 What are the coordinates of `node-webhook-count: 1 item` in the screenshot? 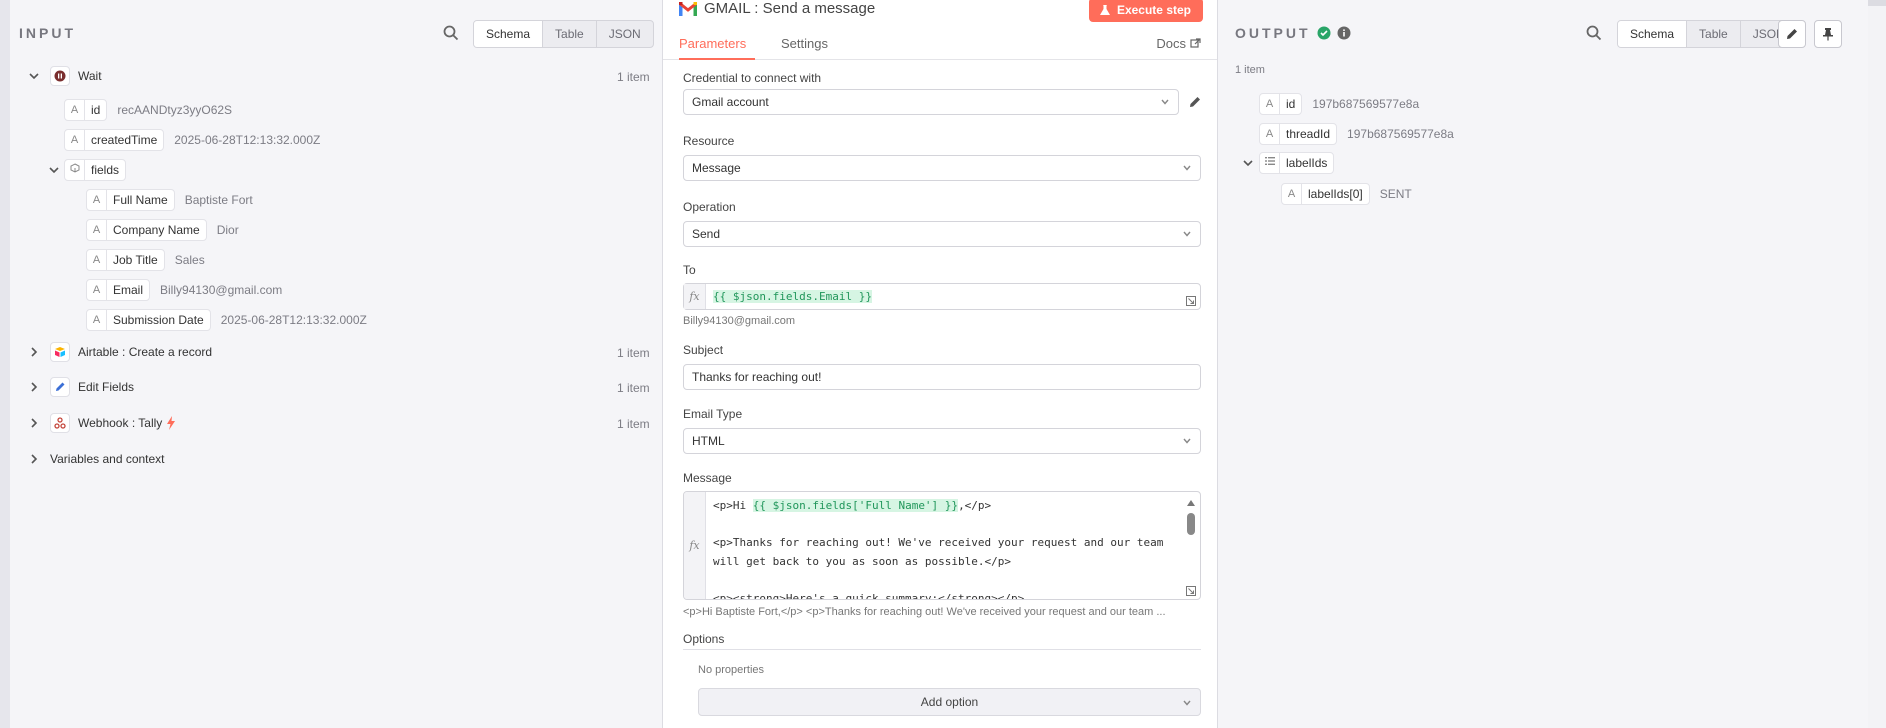 It's located at (633, 424).